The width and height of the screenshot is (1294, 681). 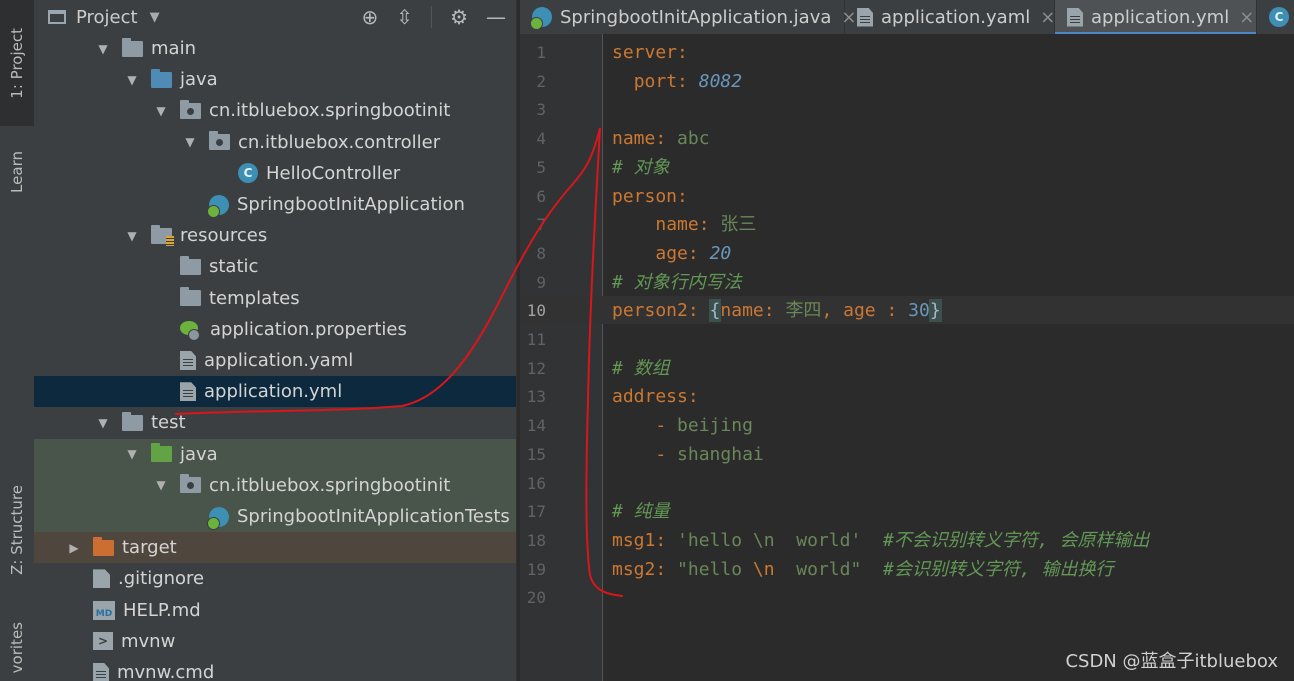 I want to click on hide-panel-icon: —, so click(x=496, y=17).